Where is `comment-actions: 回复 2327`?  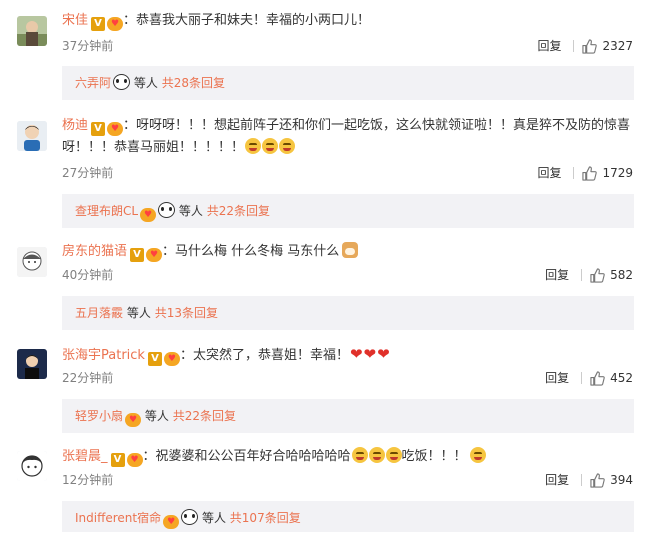 comment-actions: 回复 2327 is located at coordinates (585, 46).